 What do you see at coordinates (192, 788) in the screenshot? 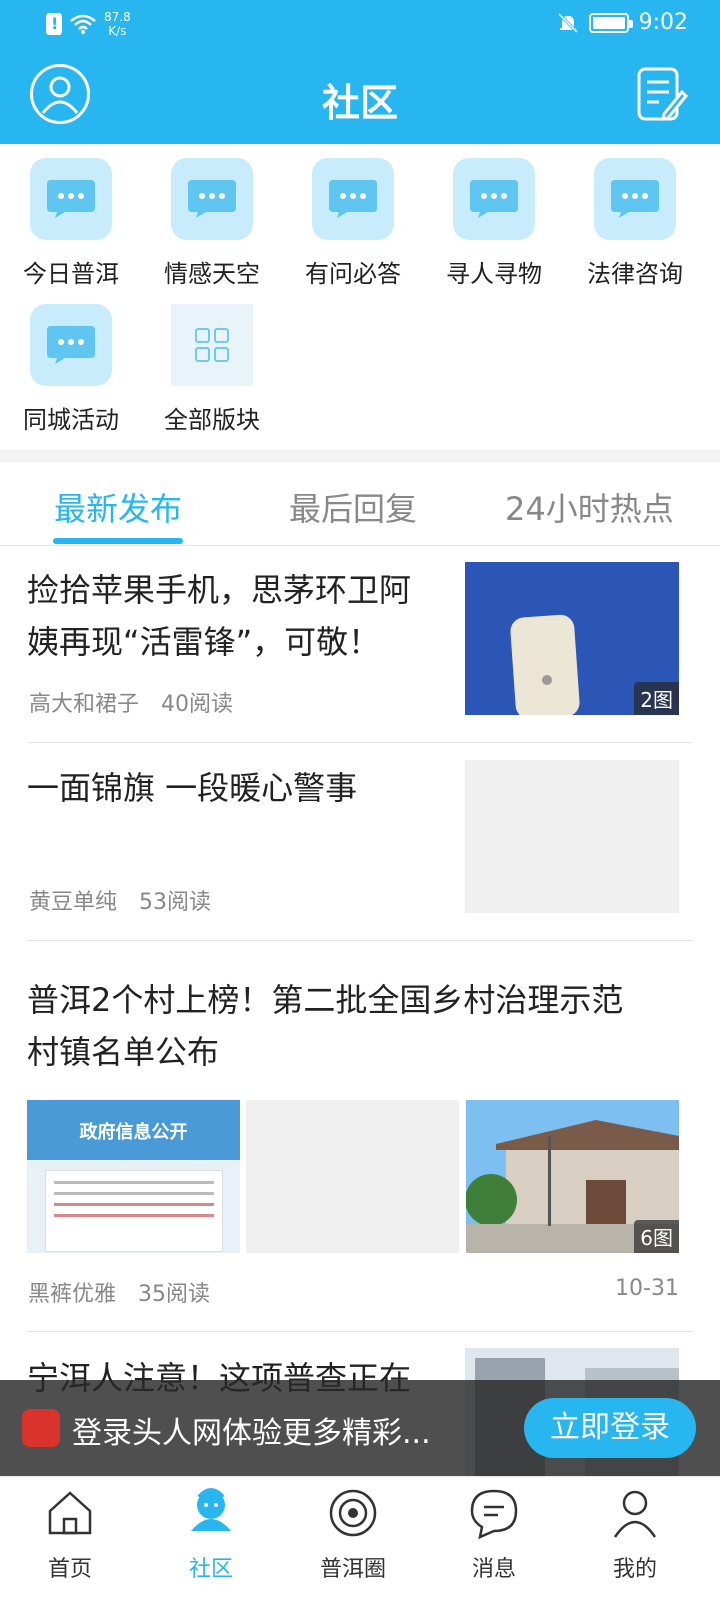
I see `article-title: 一面锦旗 一段暖心警事` at bounding box center [192, 788].